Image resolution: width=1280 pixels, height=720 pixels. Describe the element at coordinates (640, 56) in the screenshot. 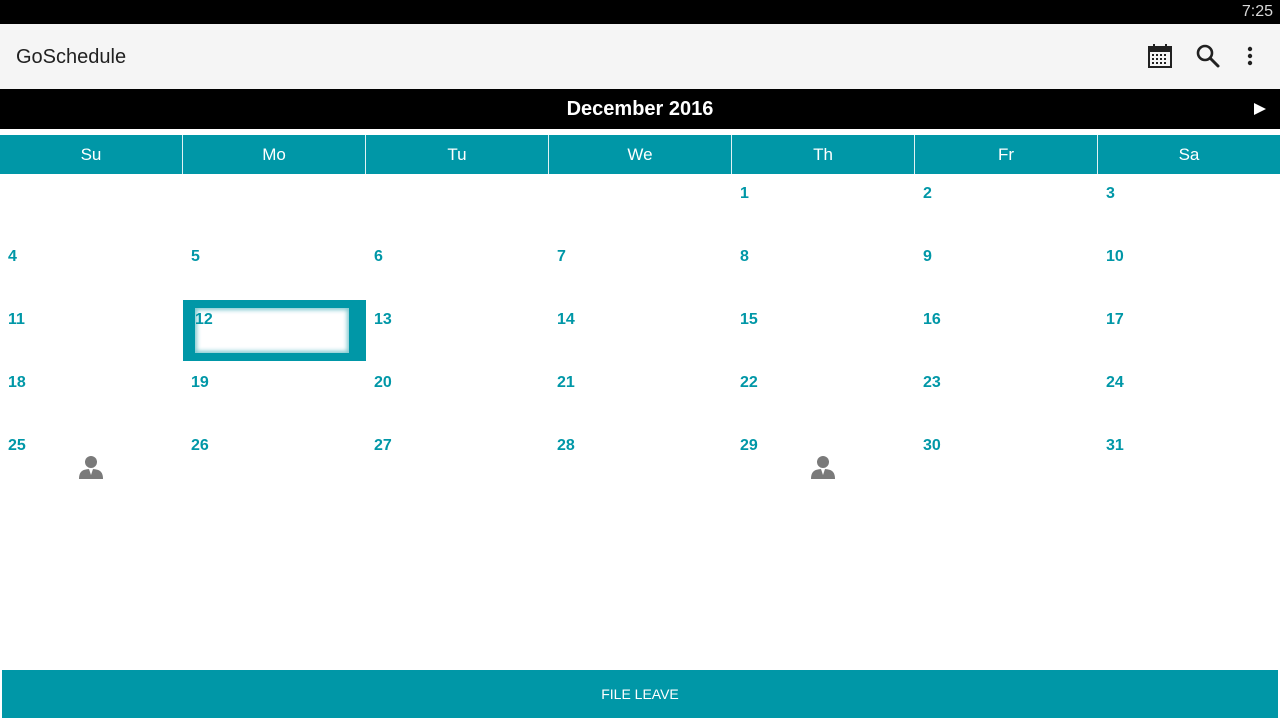

I see `app-bar: GoSchedule` at that location.